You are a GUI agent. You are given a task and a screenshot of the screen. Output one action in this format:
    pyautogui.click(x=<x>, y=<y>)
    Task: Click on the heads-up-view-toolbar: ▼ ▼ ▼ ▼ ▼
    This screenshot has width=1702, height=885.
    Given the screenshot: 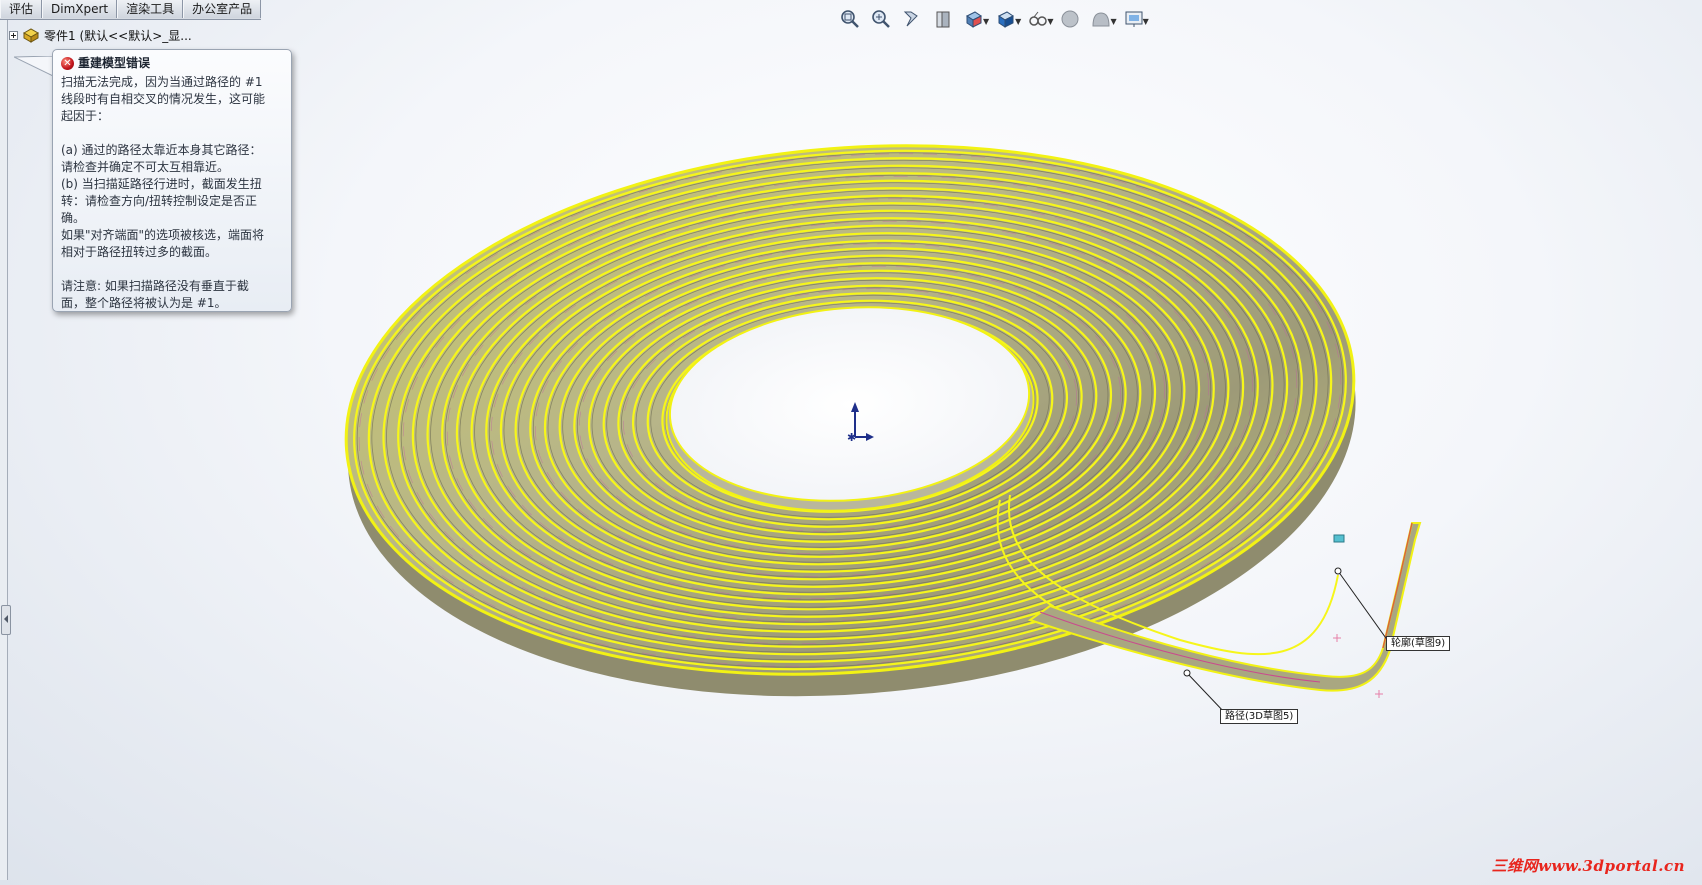 What is the action you would take?
    pyautogui.click(x=992, y=19)
    